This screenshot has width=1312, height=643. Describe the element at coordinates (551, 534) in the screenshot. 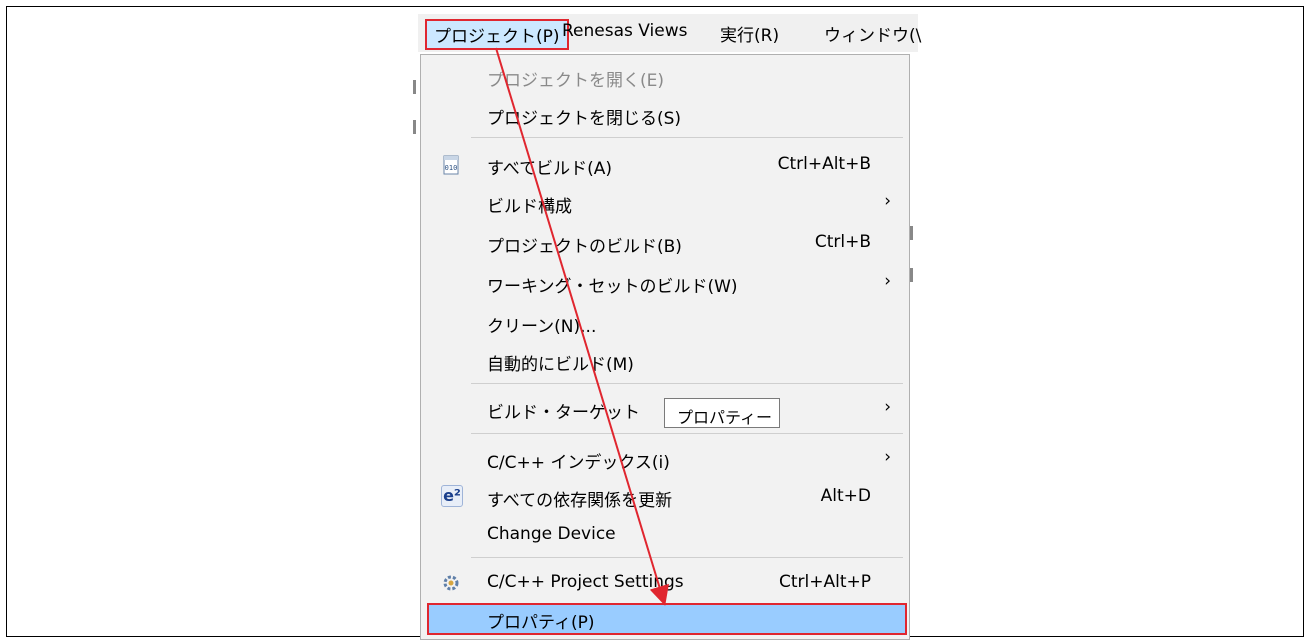

I see `menu-item-label: Change Device` at that location.